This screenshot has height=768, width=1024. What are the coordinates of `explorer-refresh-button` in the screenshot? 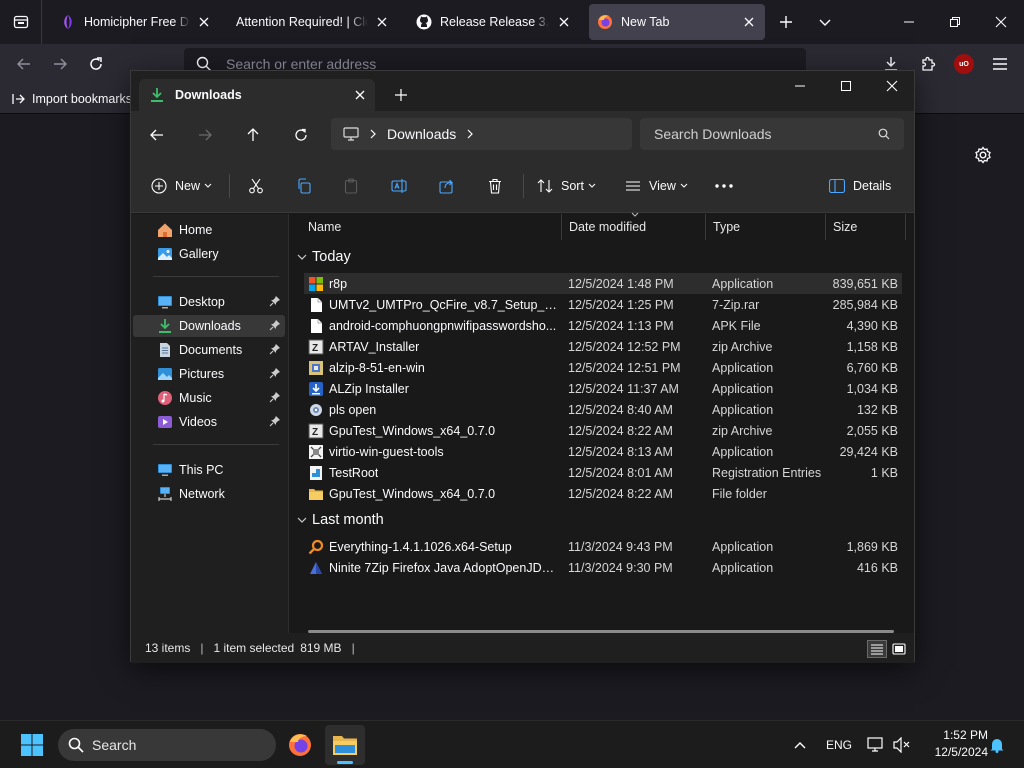 It's located at (301, 135).